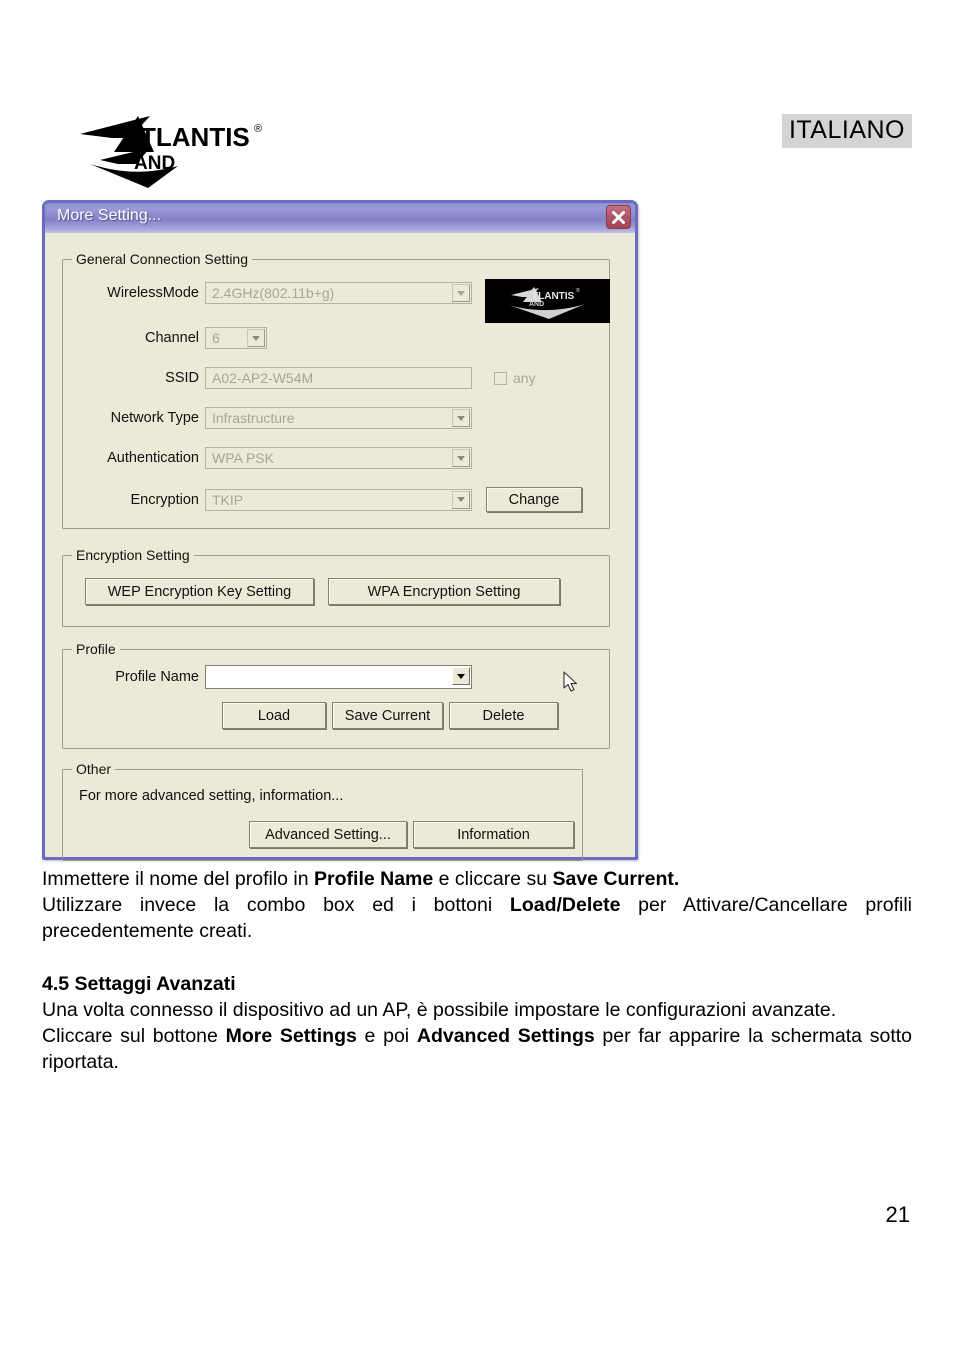 The width and height of the screenshot is (954, 1350). What do you see at coordinates (178, 879) in the screenshot?
I see `p1-a: Immettere il nome del profilo in` at bounding box center [178, 879].